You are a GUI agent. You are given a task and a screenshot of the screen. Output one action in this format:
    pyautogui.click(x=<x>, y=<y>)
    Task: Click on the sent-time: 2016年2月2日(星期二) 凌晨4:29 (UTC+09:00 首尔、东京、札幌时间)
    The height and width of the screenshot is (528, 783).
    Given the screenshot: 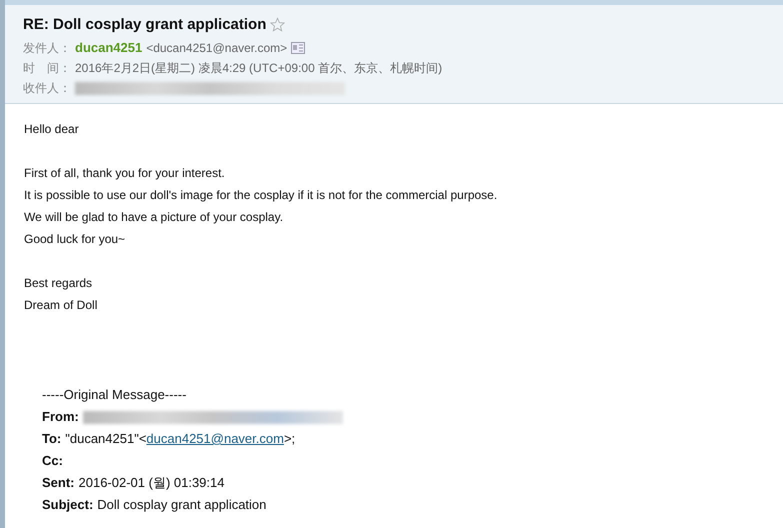 What is the action you would take?
    pyautogui.click(x=258, y=68)
    